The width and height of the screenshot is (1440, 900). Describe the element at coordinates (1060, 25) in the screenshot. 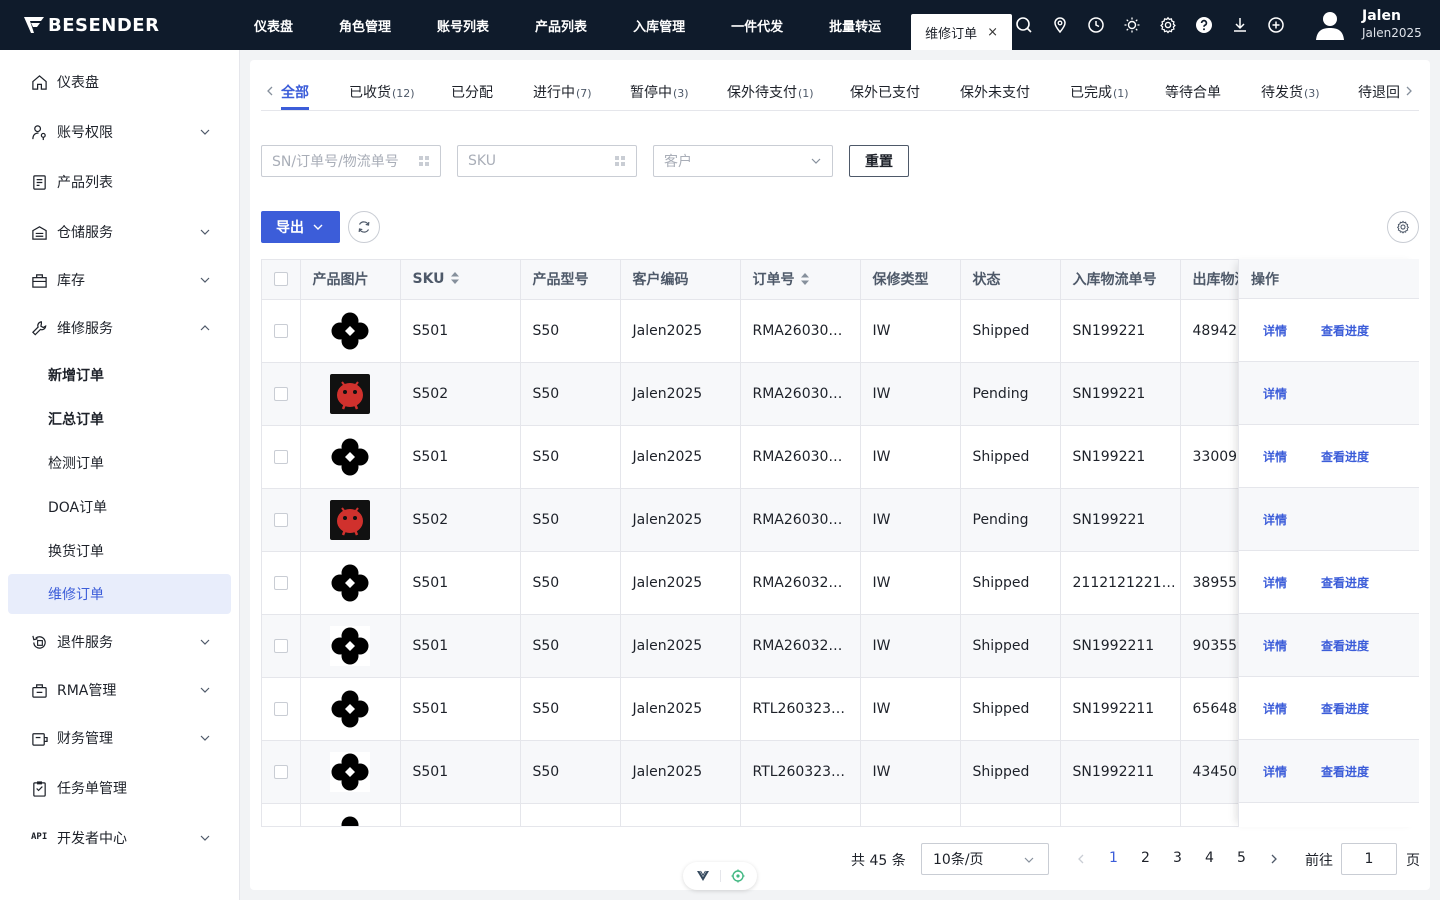

I see `location-icon` at that location.